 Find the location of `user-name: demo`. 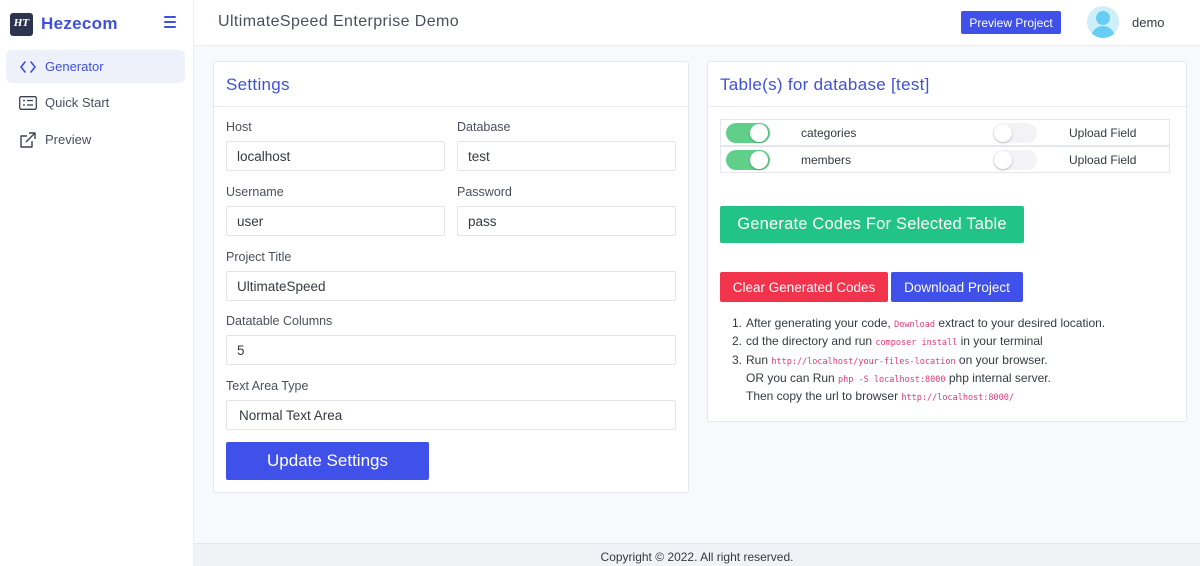

user-name: demo is located at coordinates (1148, 22).